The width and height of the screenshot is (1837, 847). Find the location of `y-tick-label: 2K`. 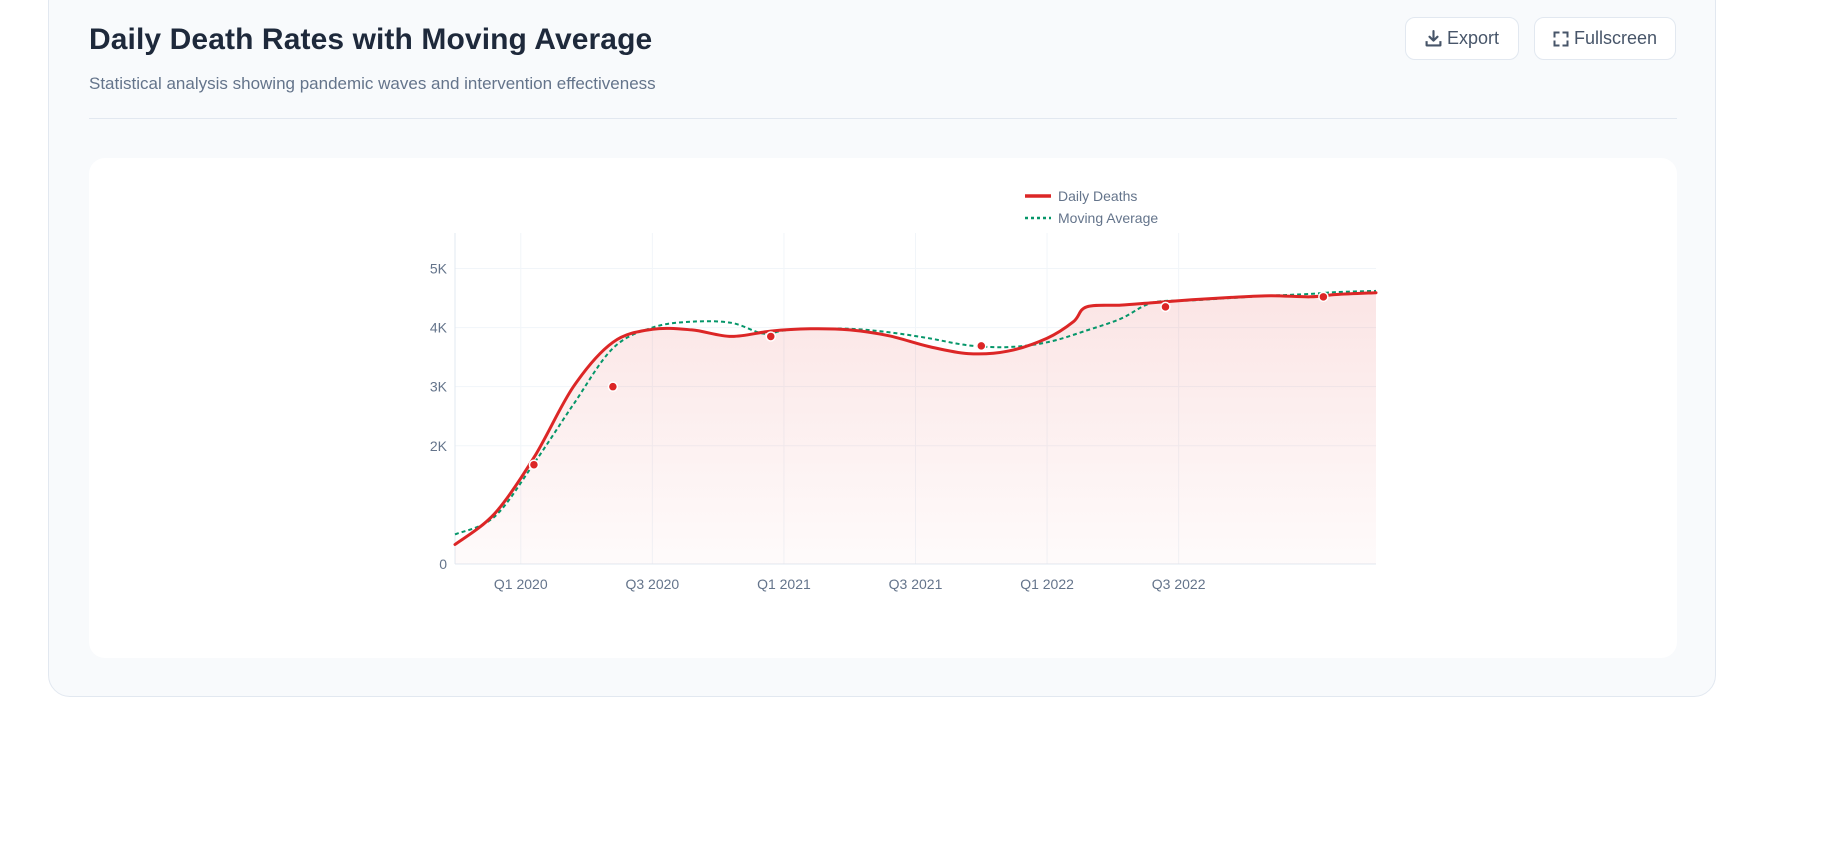

y-tick-label: 2K is located at coordinates (439, 446).